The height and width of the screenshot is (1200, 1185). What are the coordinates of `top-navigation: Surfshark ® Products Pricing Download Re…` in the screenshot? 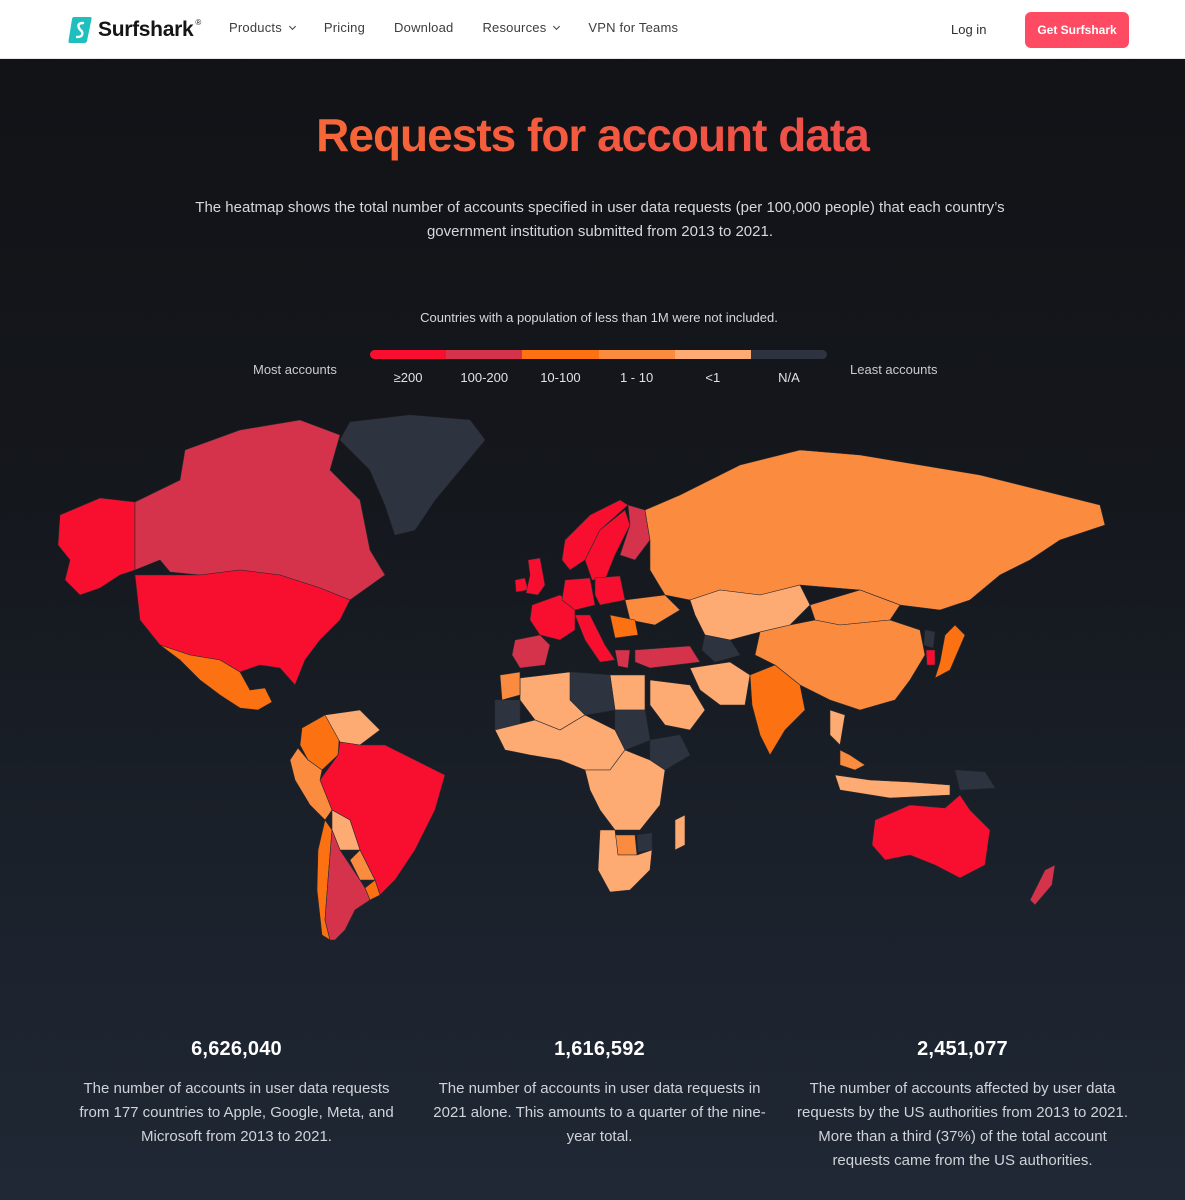 It's located at (592, 29).